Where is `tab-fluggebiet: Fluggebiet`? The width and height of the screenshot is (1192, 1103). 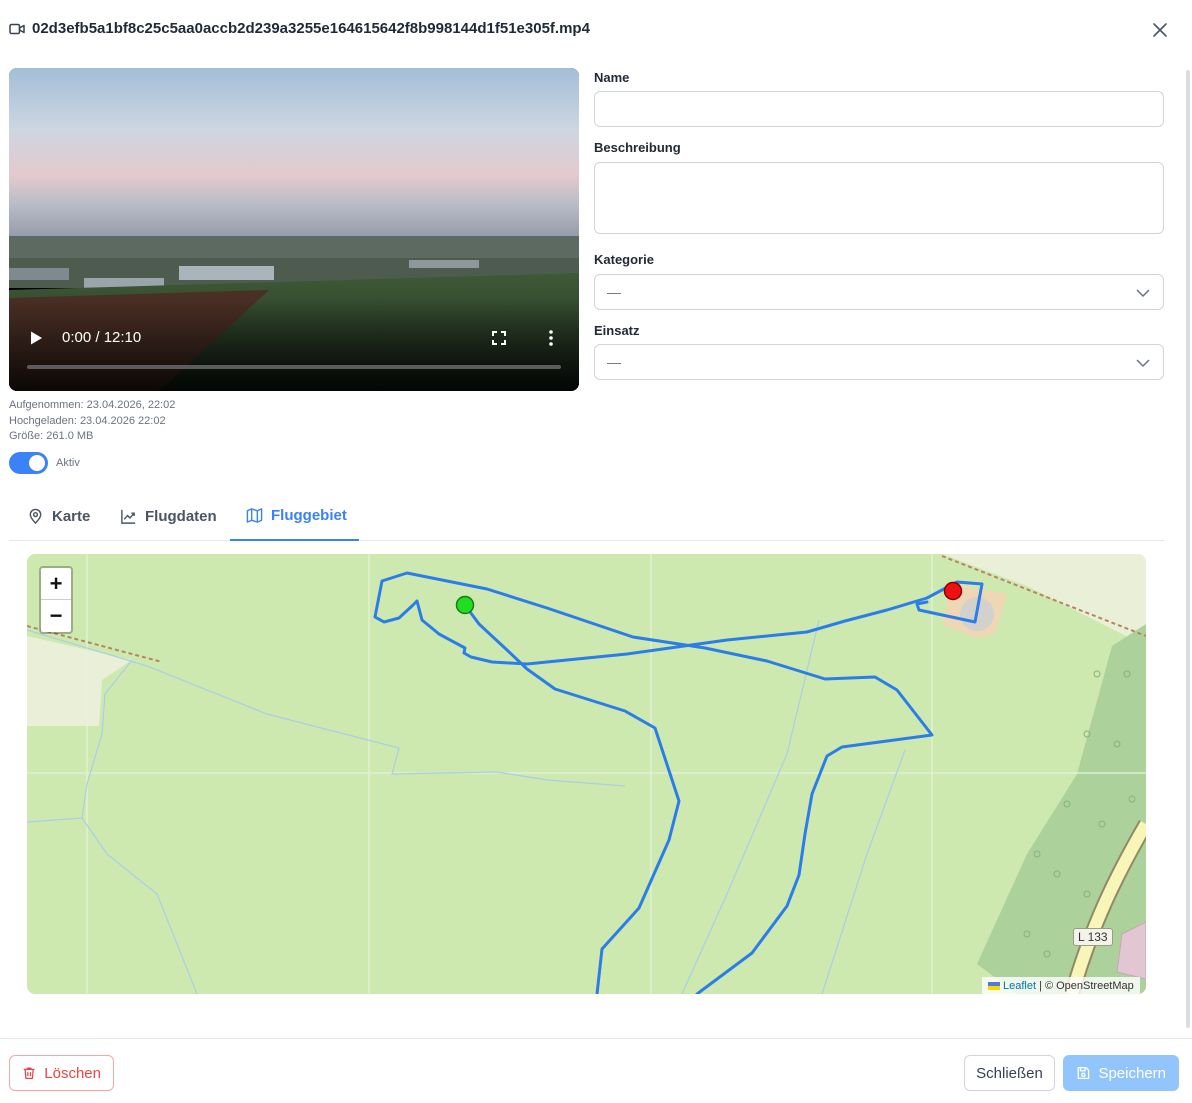
tab-fluggebiet: Fluggebiet is located at coordinates (294, 516).